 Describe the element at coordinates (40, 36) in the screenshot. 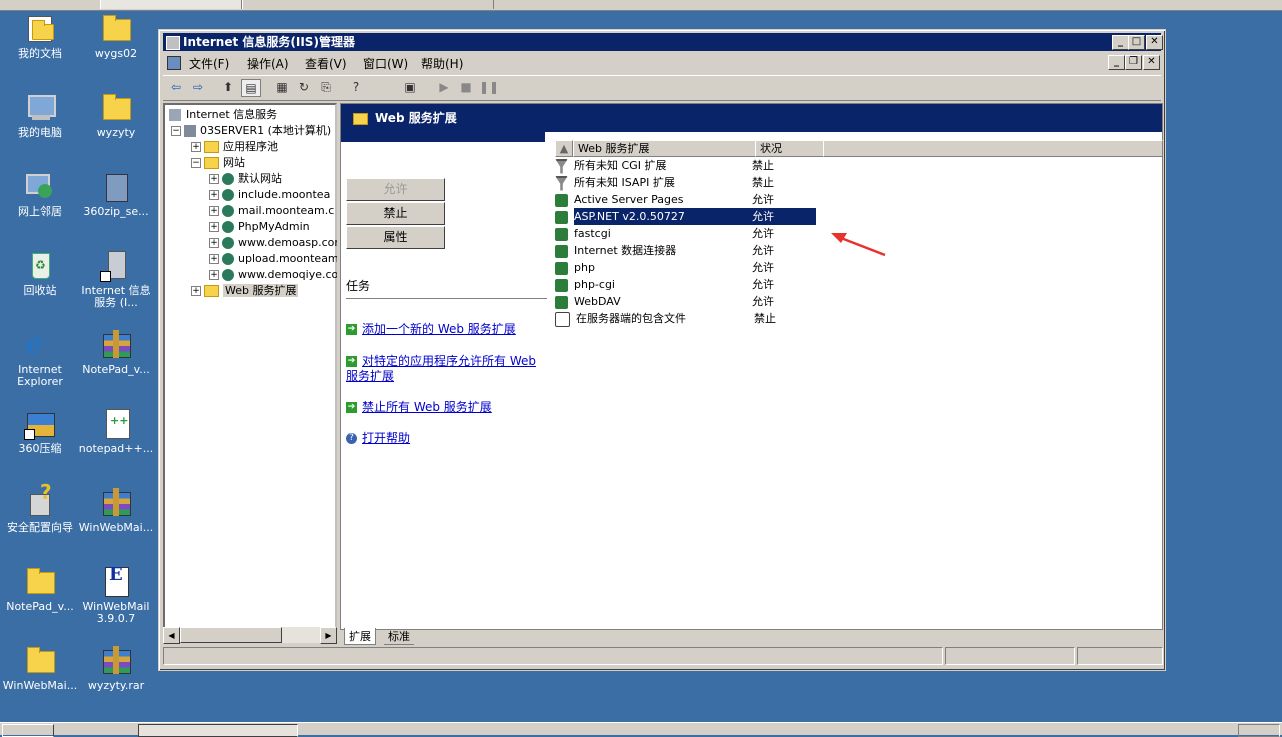

I see `desktop-icon: 我的文档` at that location.